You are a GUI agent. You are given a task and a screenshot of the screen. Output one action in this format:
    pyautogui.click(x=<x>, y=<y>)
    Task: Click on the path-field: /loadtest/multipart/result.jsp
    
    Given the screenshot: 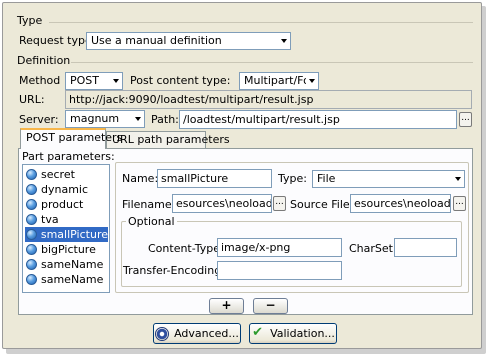 What is the action you would take?
    pyautogui.click(x=318, y=119)
    